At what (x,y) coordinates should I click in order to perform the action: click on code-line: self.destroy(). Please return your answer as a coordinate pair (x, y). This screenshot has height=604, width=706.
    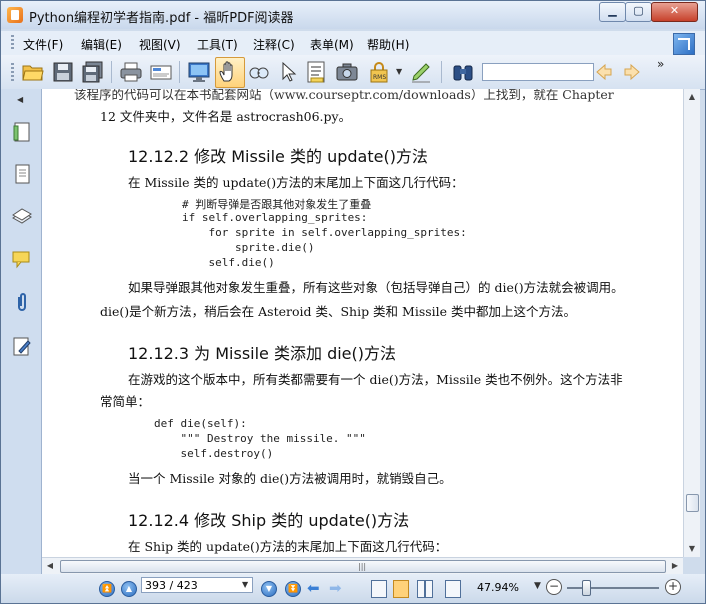
    Looking at the image, I should click on (214, 453).